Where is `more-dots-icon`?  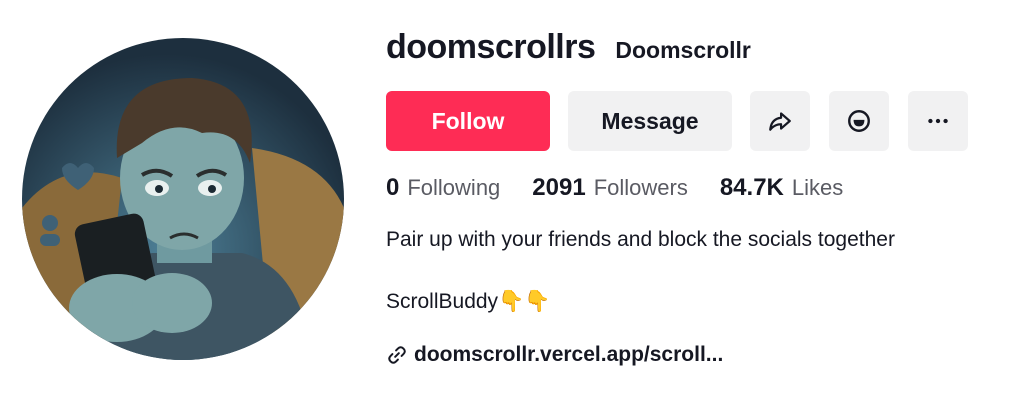 more-dots-icon is located at coordinates (938, 121).